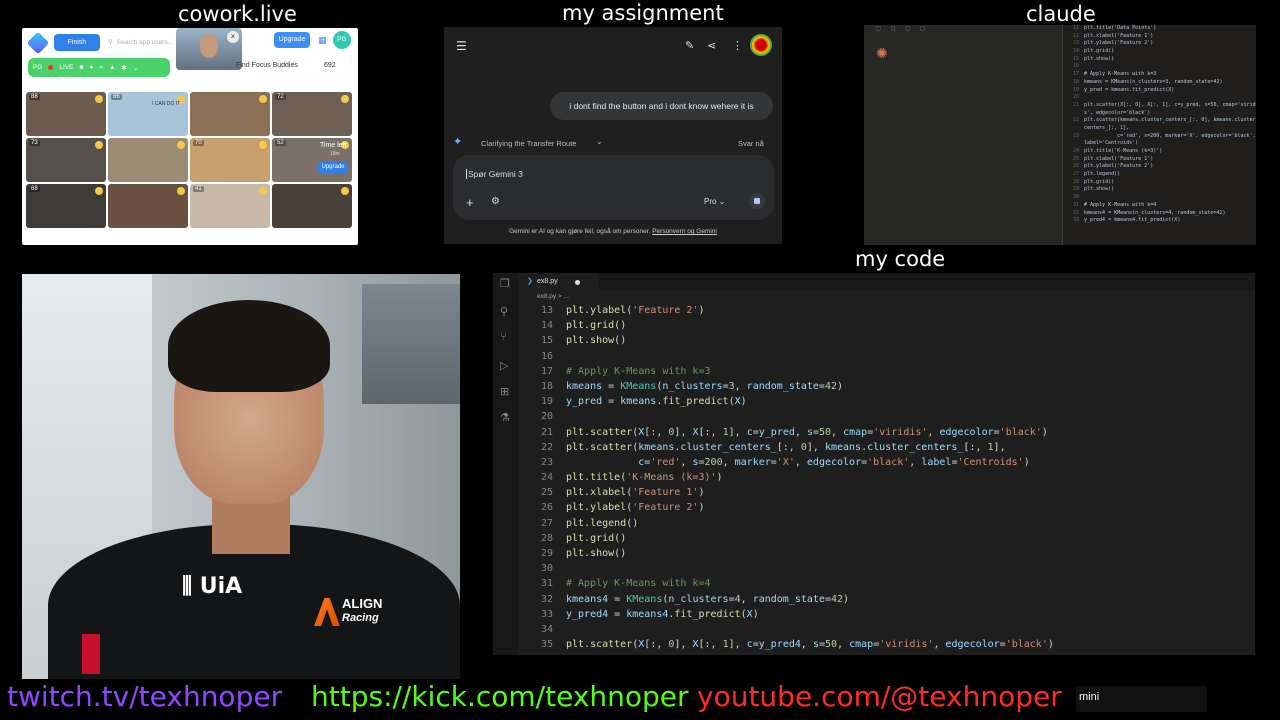  Describe the element at coordinates (757, 201) in the screenshot. I see `stop-button` at that location.